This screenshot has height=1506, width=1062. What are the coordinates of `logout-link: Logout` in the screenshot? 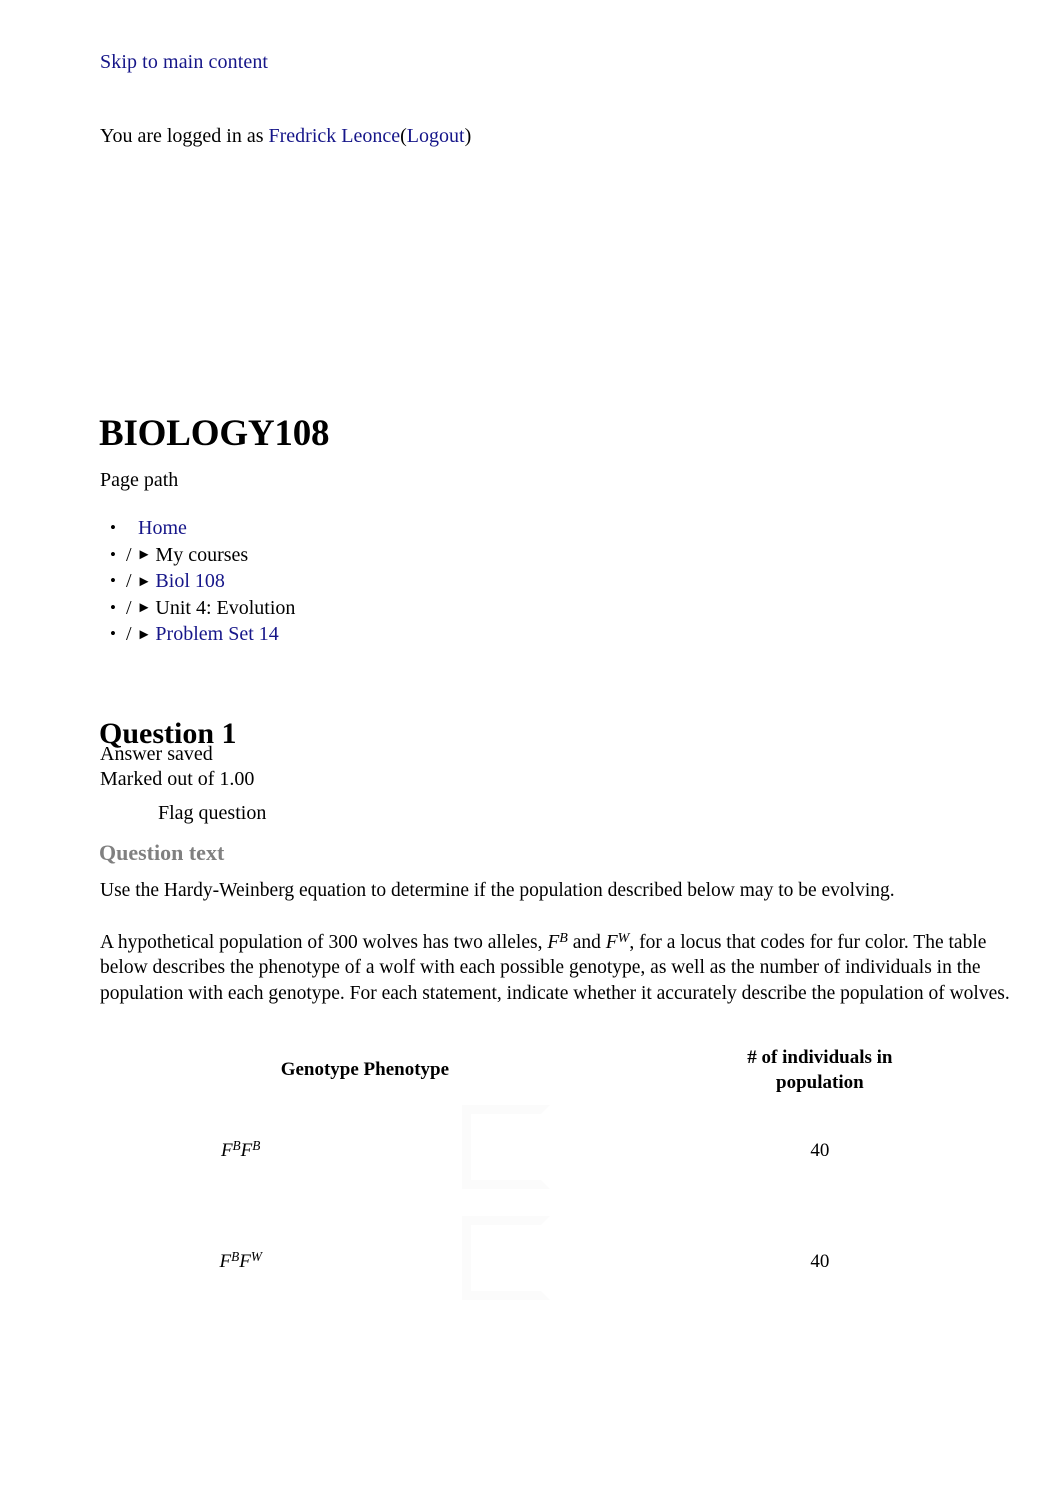 It's located at (436, 136).